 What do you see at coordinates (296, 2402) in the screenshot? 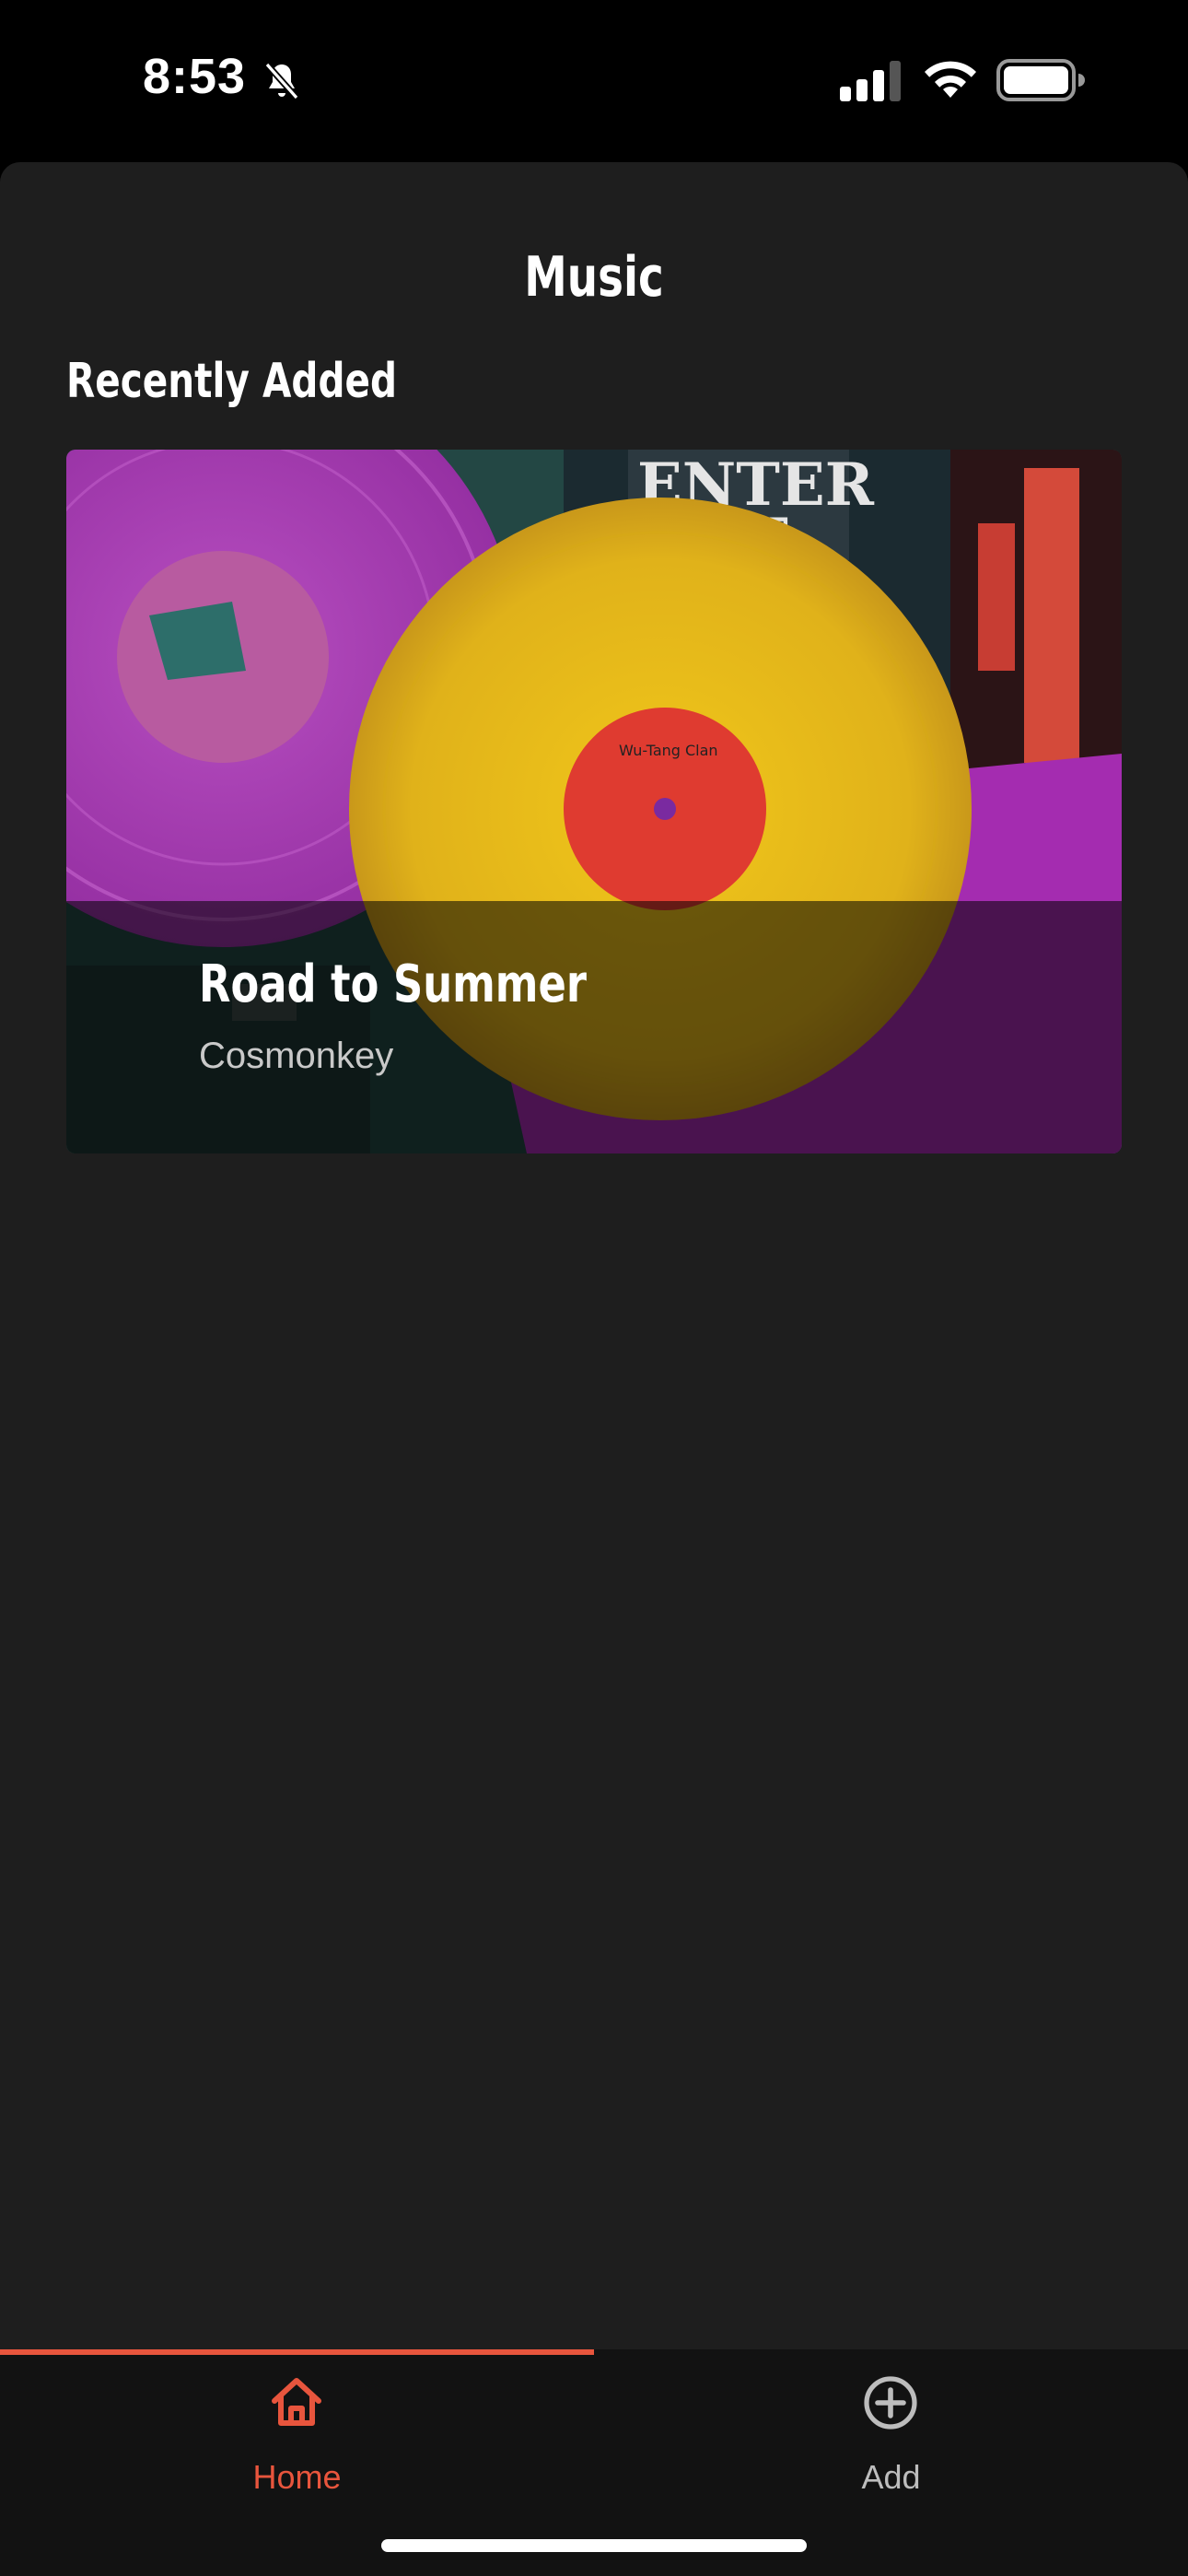
I see `house-icon` at bounding box center [296, 2402].